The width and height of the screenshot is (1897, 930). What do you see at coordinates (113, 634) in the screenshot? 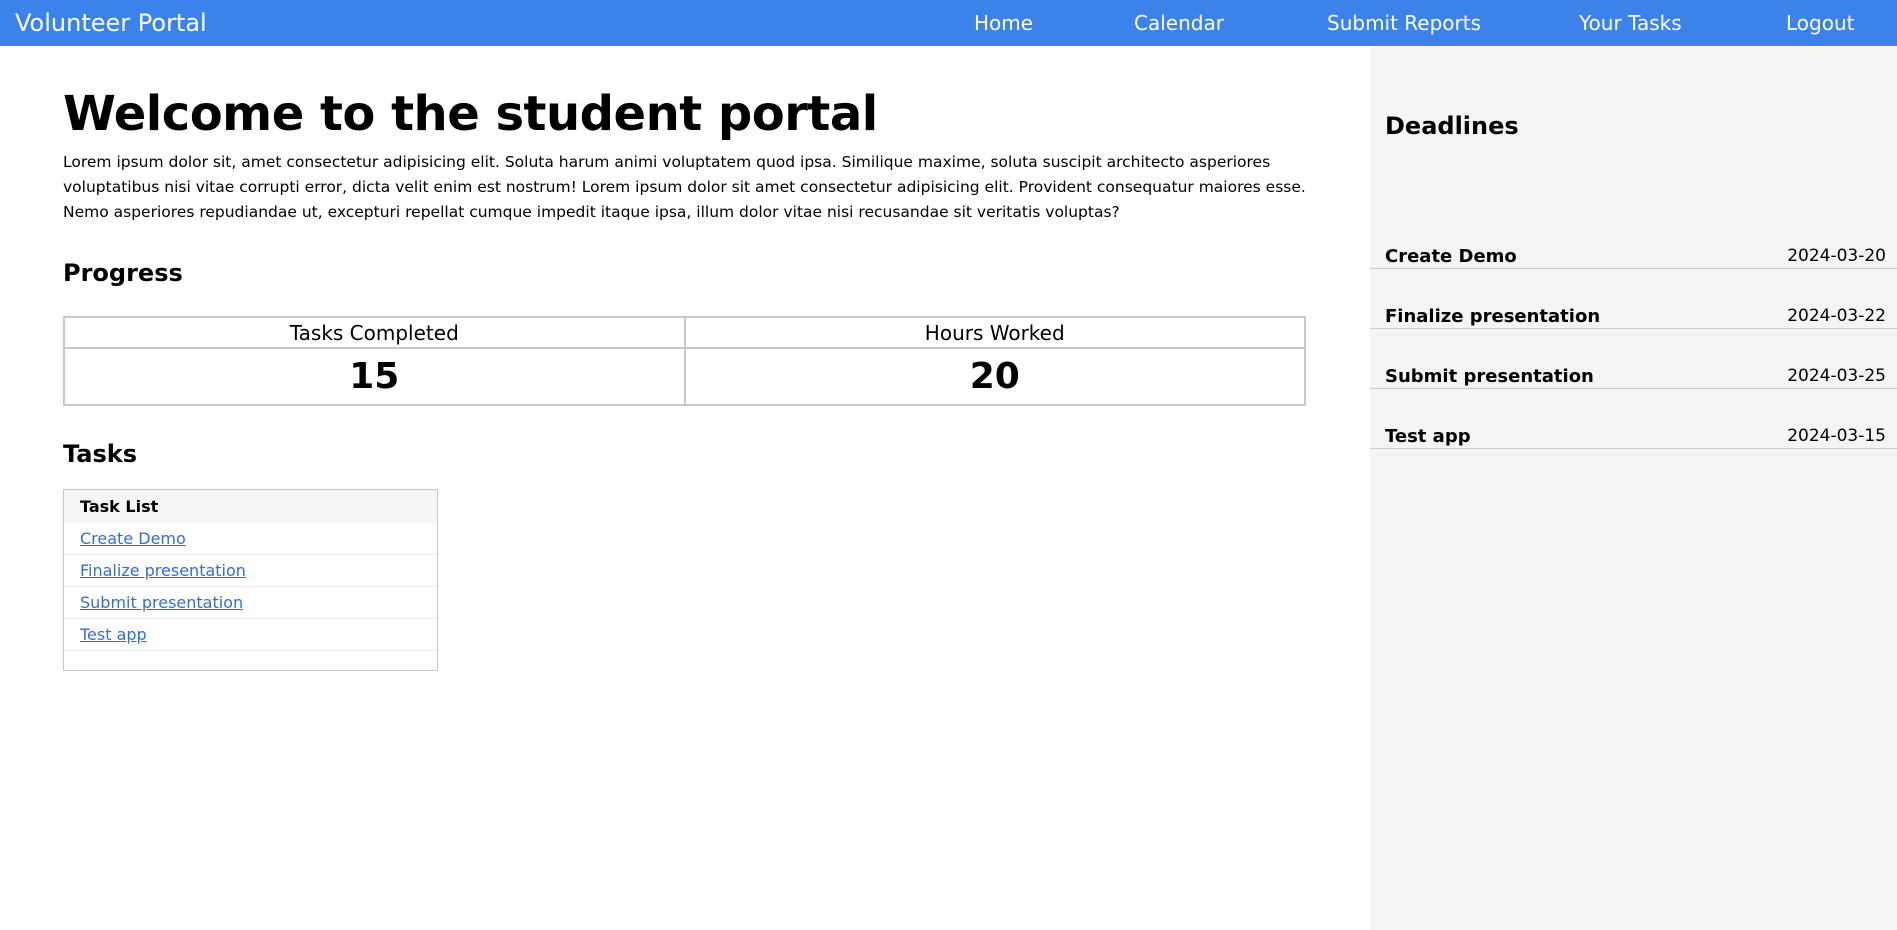
I see `task-link-test-app: Test app` at bounding box center [113, 634].